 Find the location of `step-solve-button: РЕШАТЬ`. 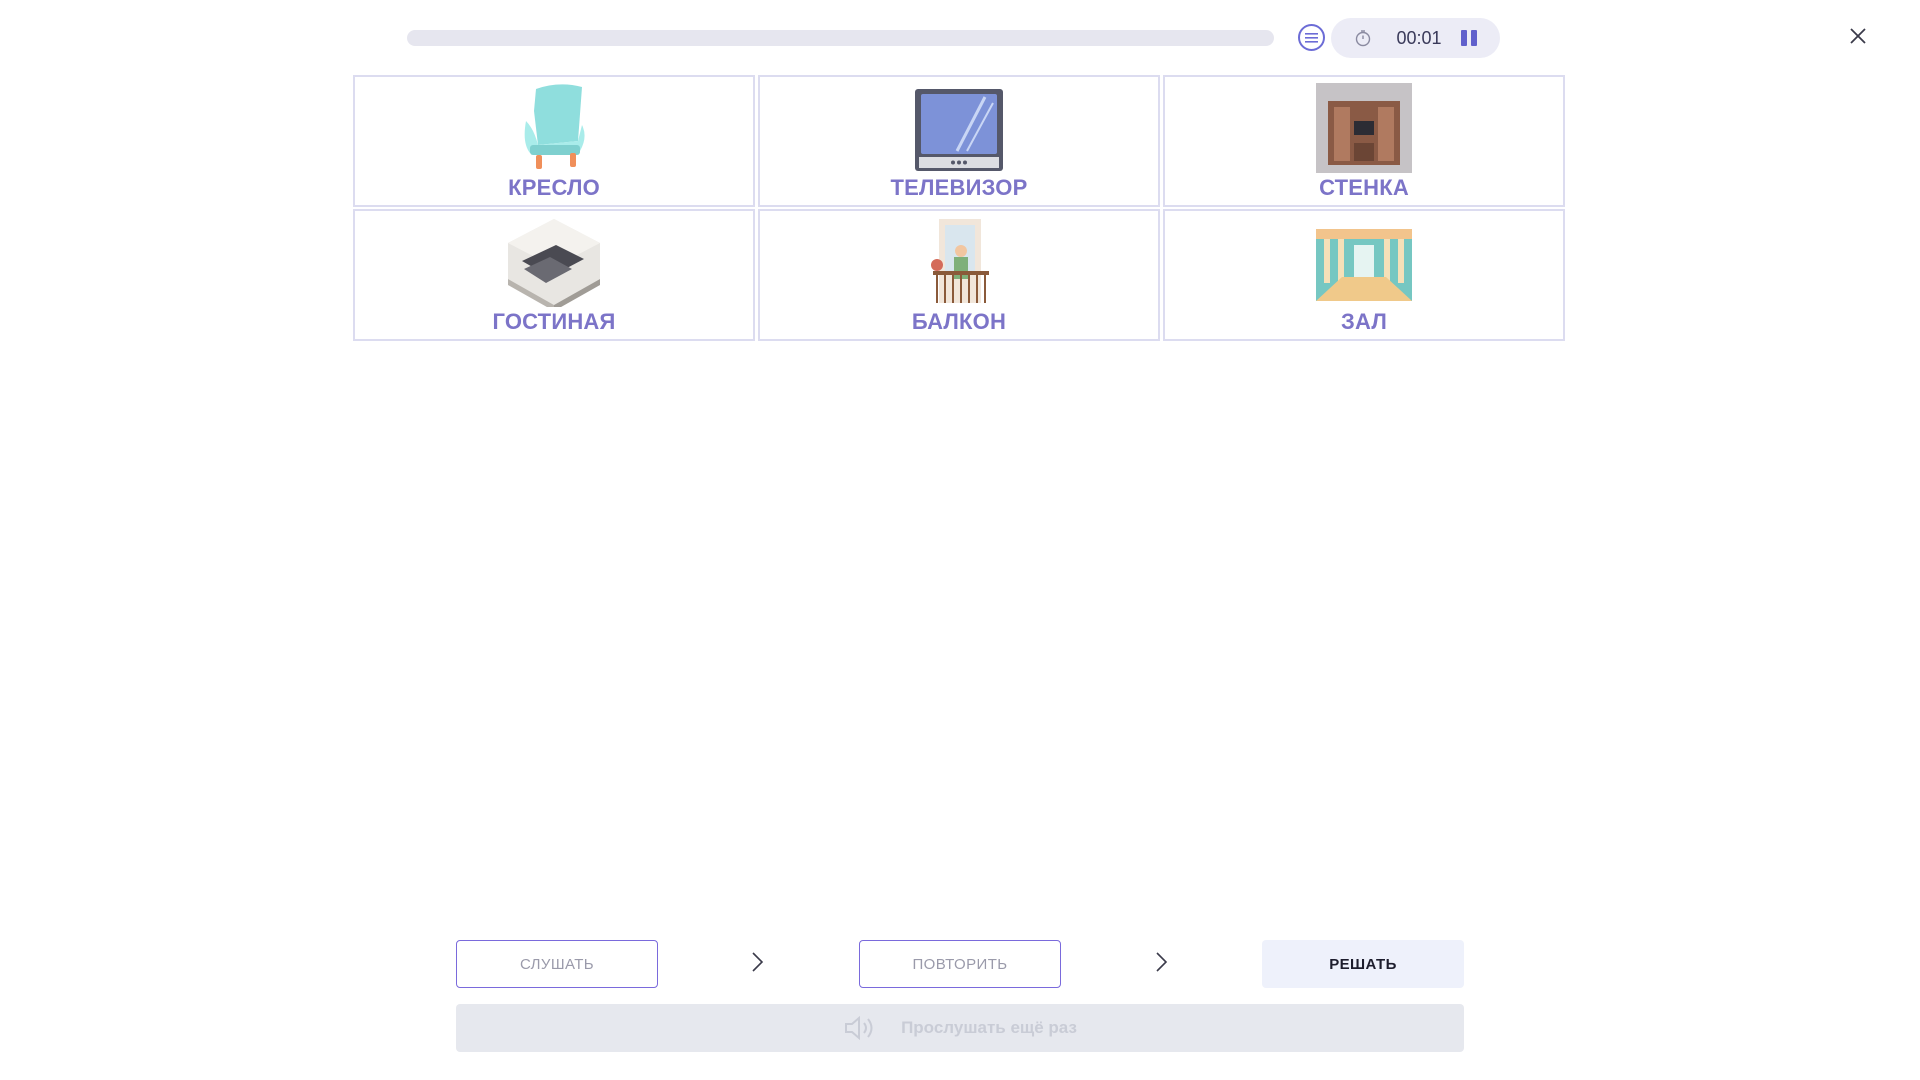

step-solve-button: РЕШАТЬ is located at coordinates (1363, 964).